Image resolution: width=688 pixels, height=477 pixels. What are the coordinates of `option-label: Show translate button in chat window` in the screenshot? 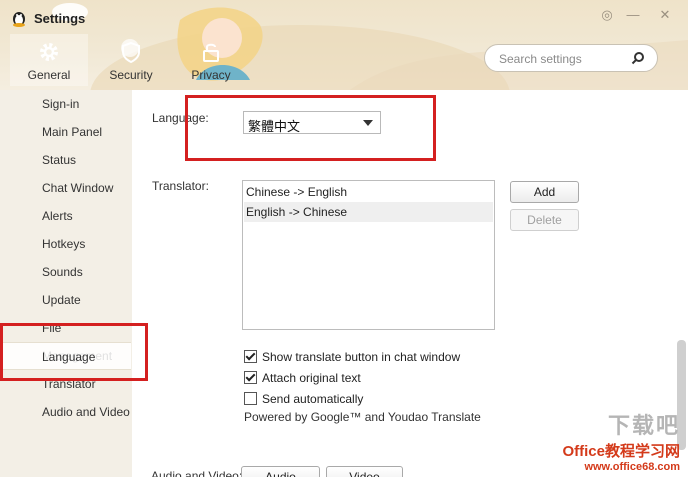 It's located at (361, 357).